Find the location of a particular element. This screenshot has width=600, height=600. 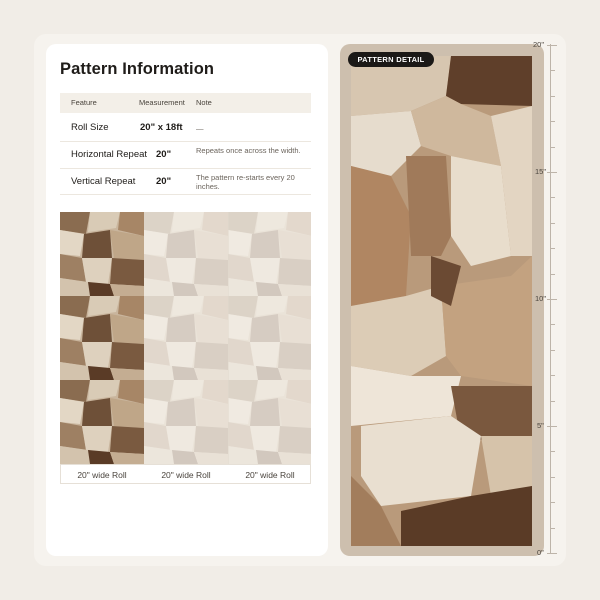

row-vertical-repeat-feature: Vertical Repeat is located at coordinates (103, 181).